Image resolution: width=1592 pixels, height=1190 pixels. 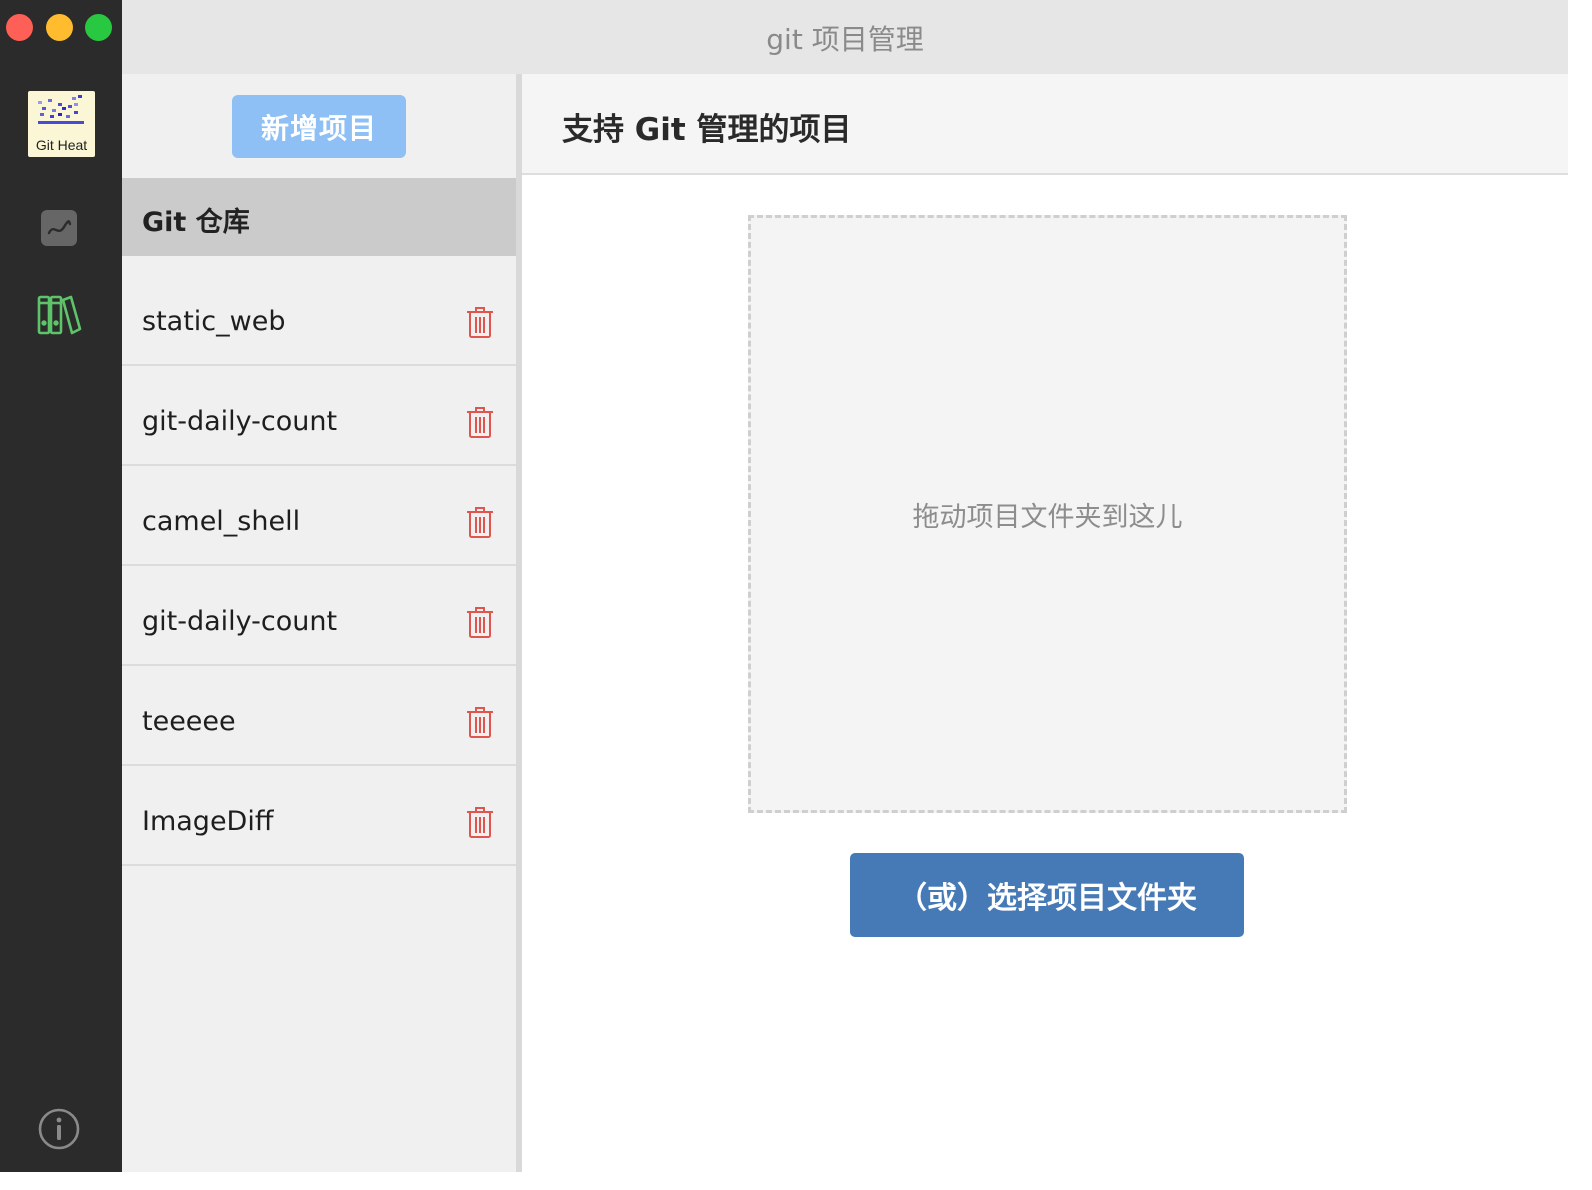 I want to click on panel-splitter, so click(x=519, y=623).